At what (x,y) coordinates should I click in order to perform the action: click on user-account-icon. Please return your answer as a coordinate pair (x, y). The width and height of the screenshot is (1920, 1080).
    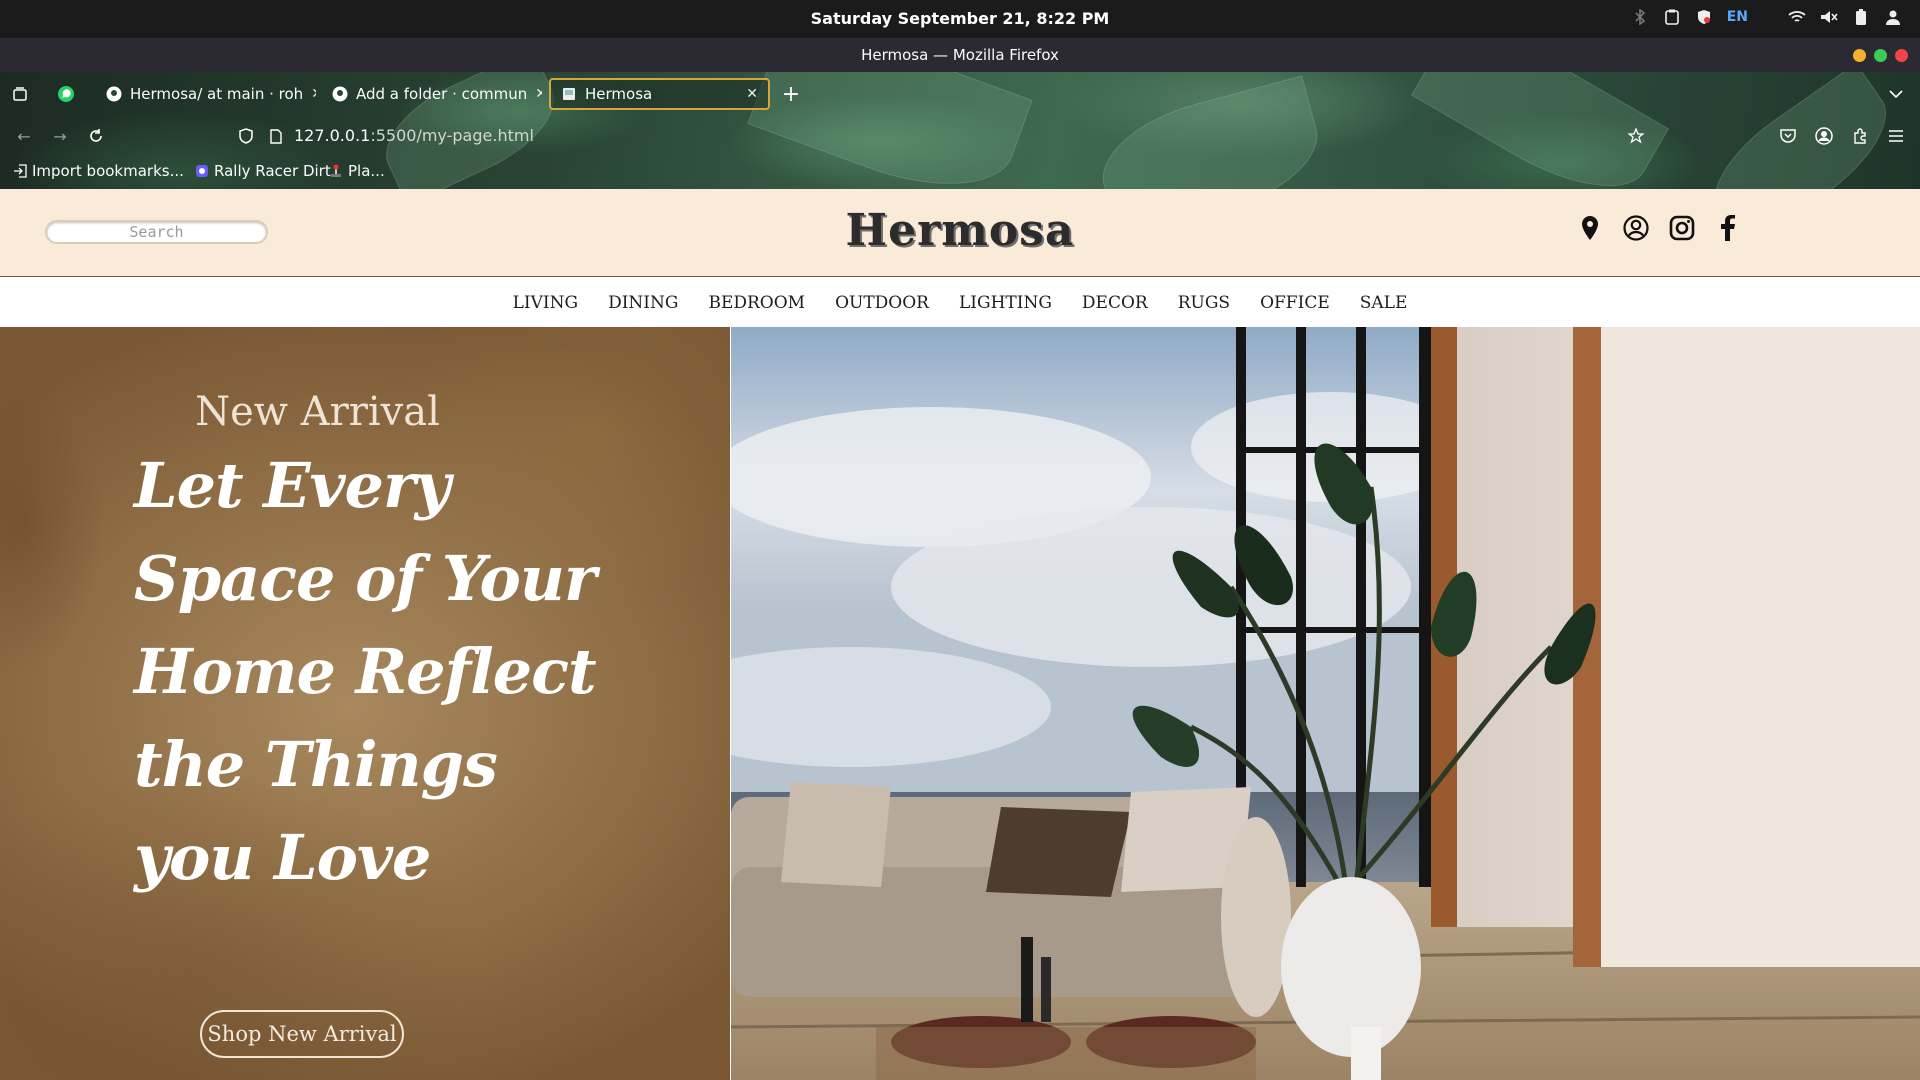
    Looking at the image, I should click on (1636, 228).